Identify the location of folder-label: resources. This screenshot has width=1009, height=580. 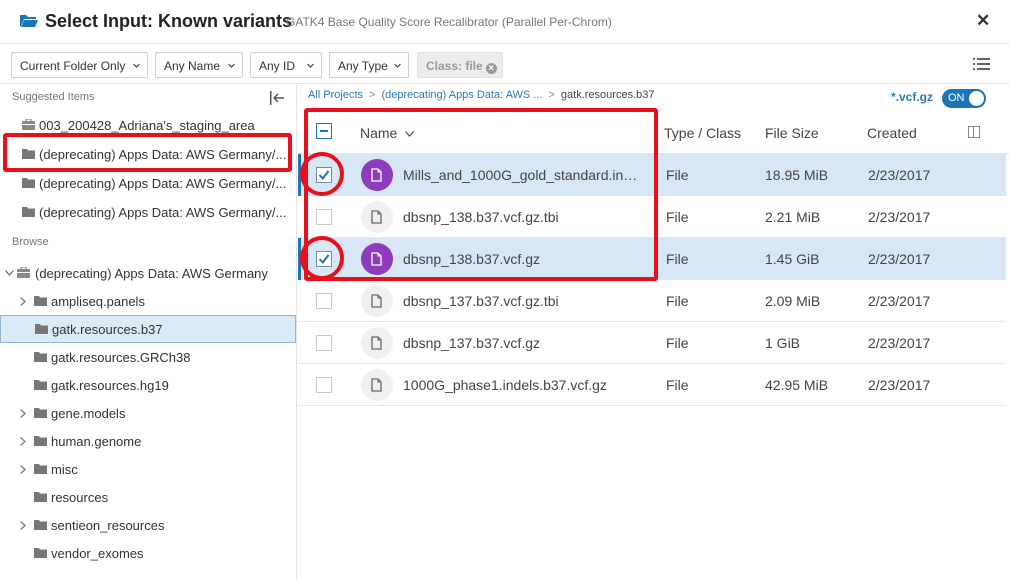
(80, 497).